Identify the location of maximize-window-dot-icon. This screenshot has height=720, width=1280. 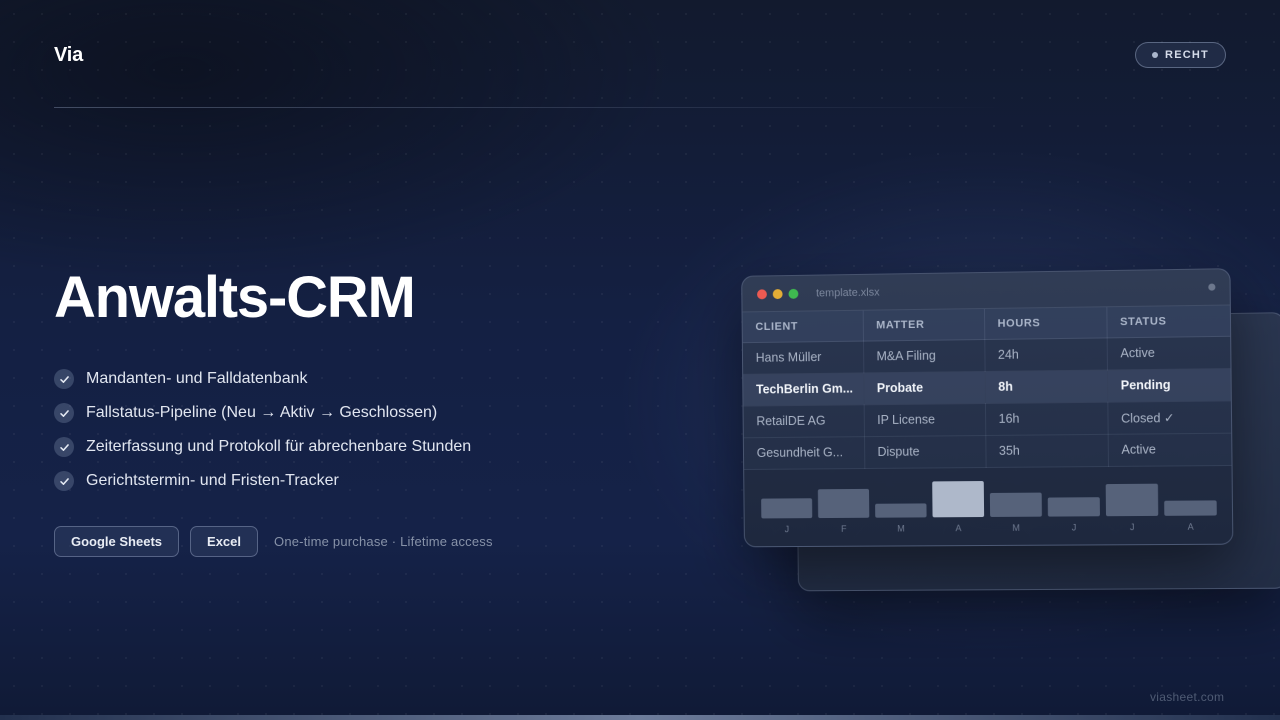
(793, 293).